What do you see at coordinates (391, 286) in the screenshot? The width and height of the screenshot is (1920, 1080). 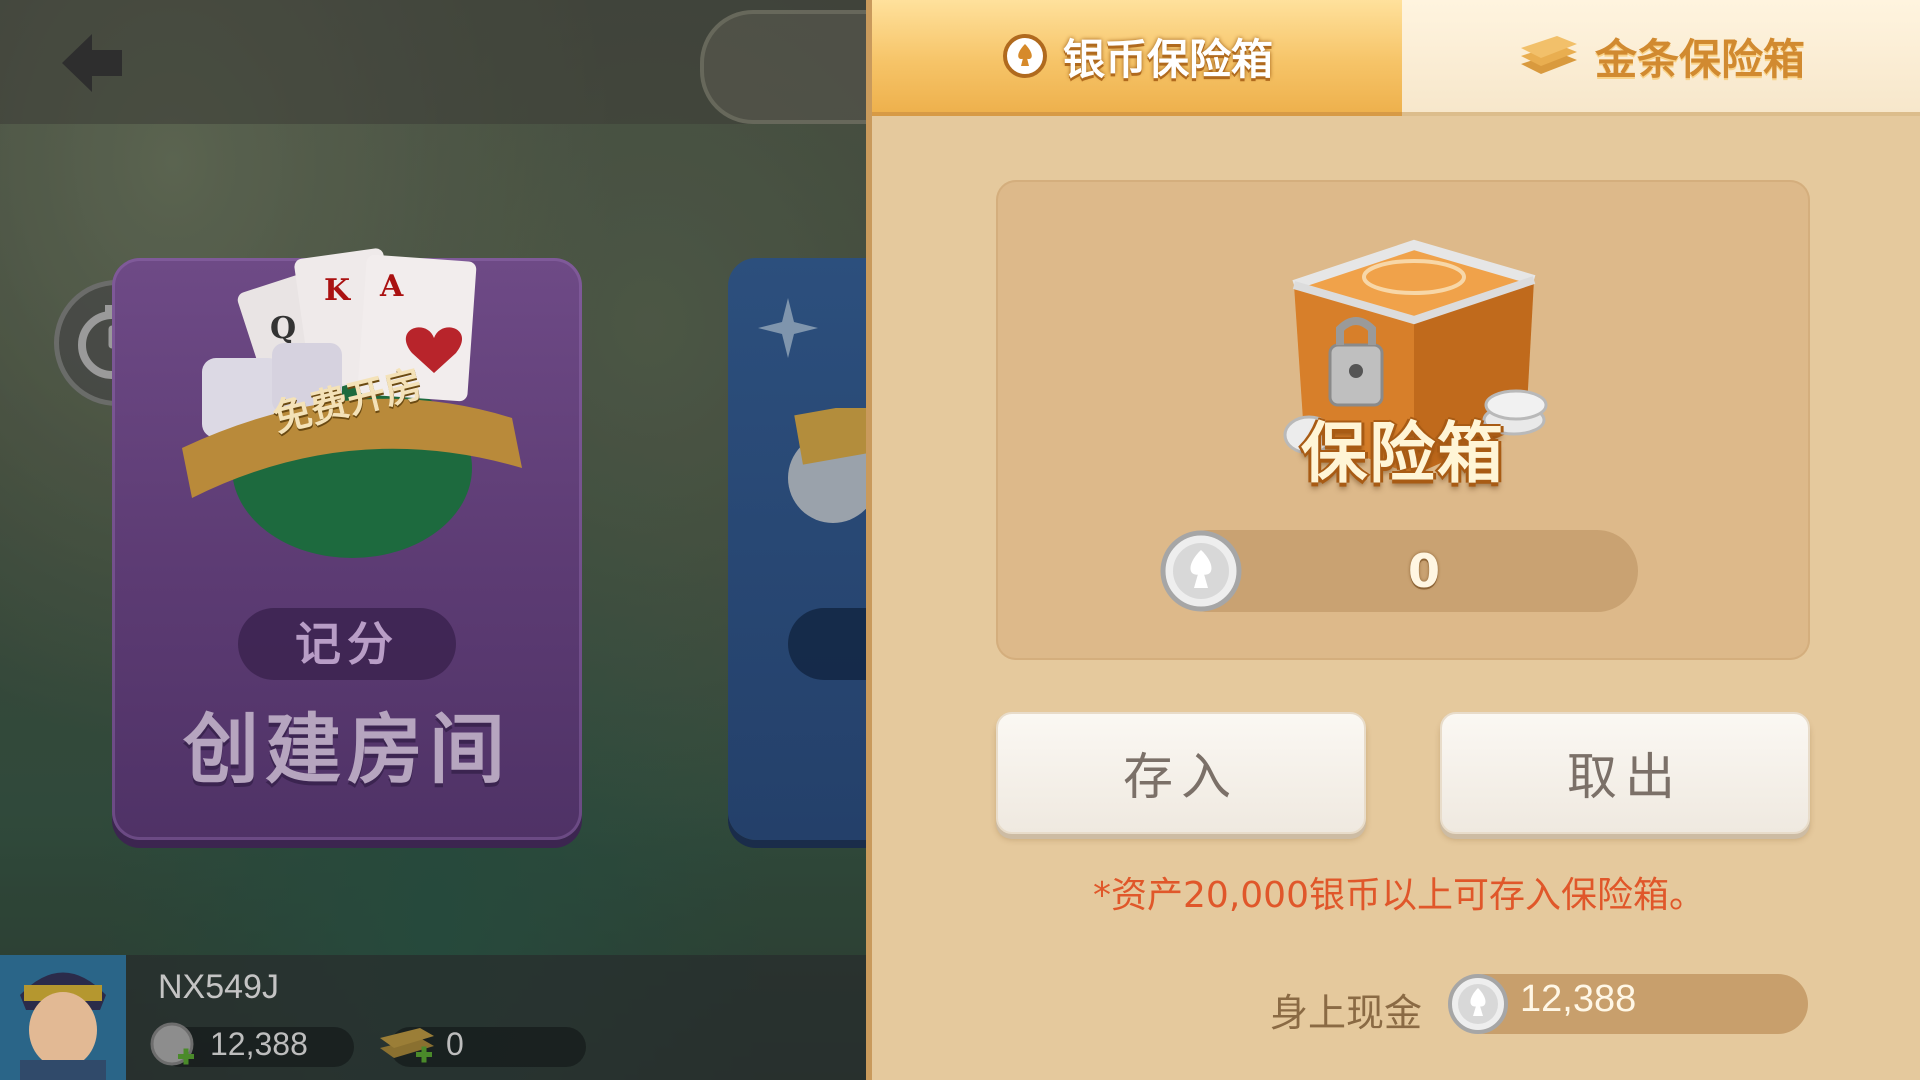 I see `svg-text: A` at bounding box center [391, 286].